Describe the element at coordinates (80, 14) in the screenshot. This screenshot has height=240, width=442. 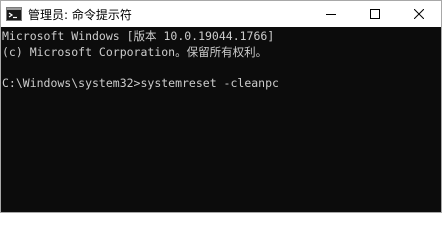
I see `window-title: 管理员: 命令提示符` at that location.